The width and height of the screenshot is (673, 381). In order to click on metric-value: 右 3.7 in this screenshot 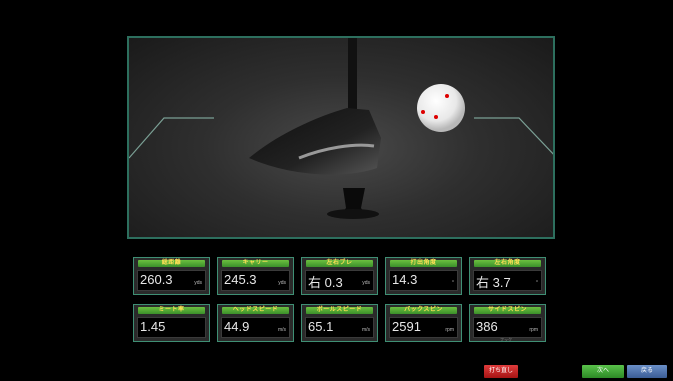, I will do `click(493, 282)`.